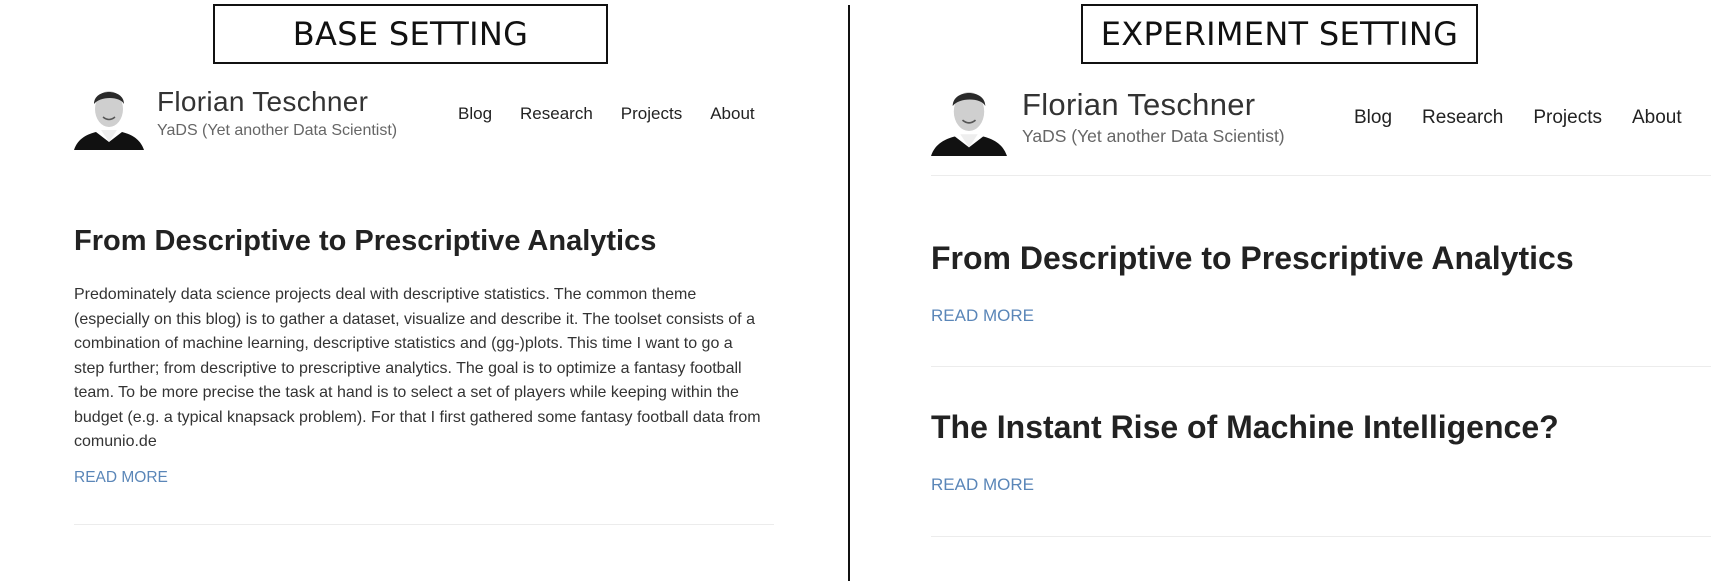 The height and width of the screenshot is (581, 1711). What do you see at coordinates (410, 34) in the screenshot?
I see `base-setting-label: BASE SETTING` at bounding box center [410, 34].